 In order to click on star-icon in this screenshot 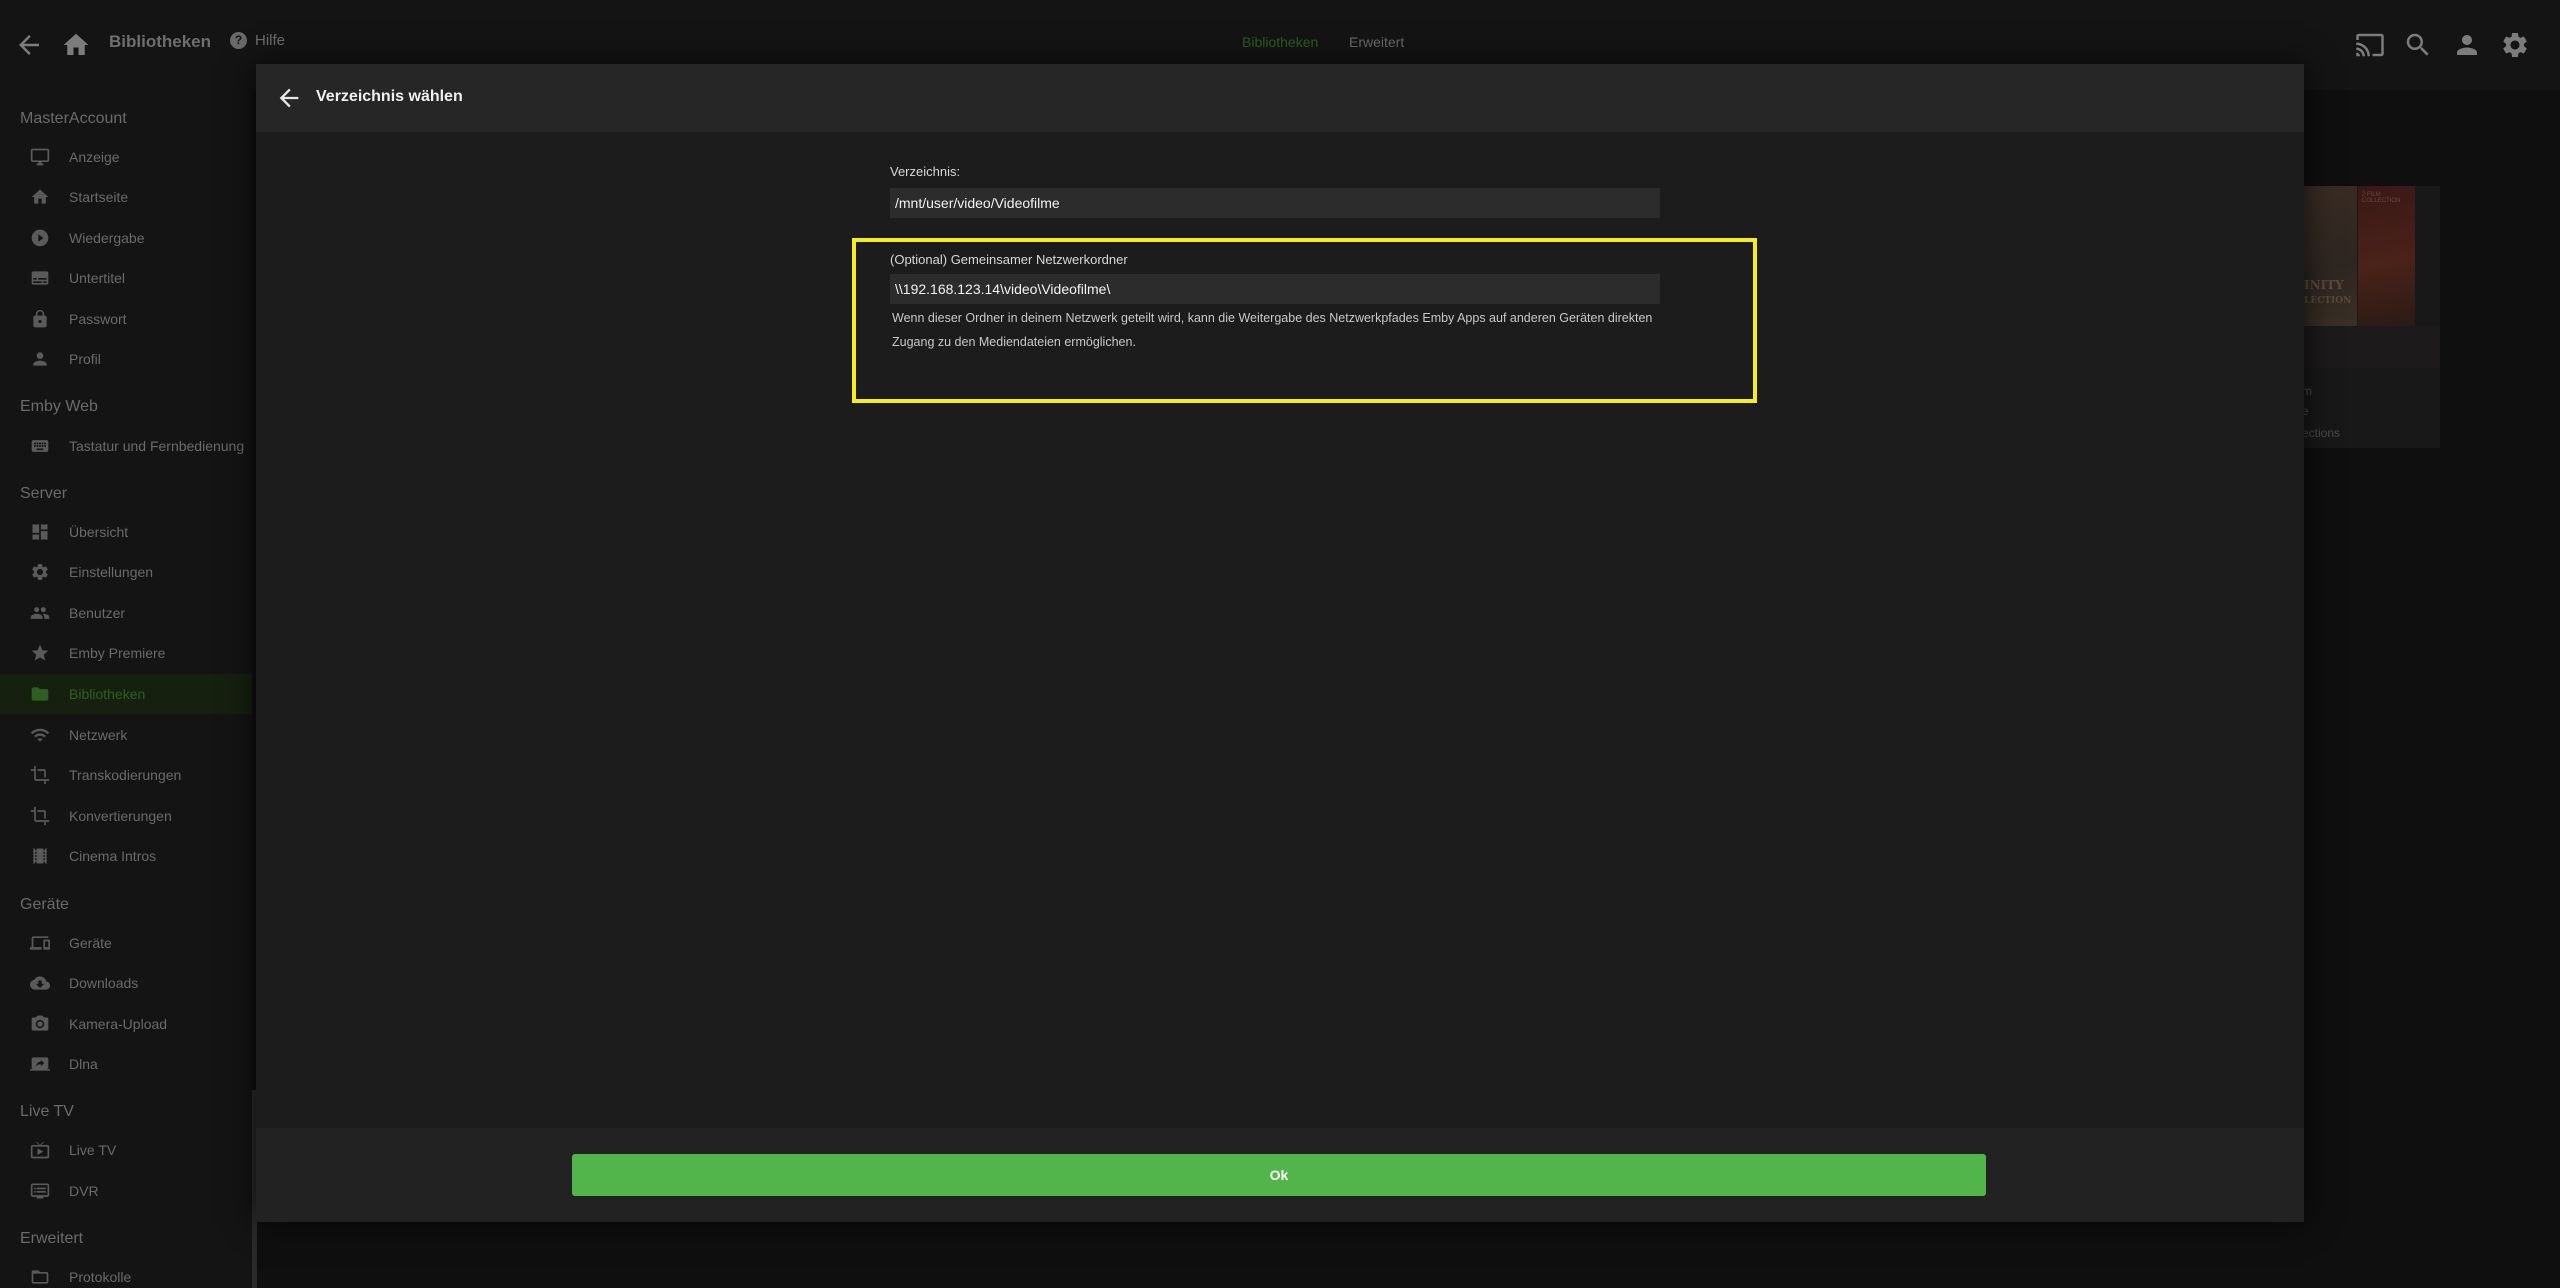, I will do `click(40, 653)`.